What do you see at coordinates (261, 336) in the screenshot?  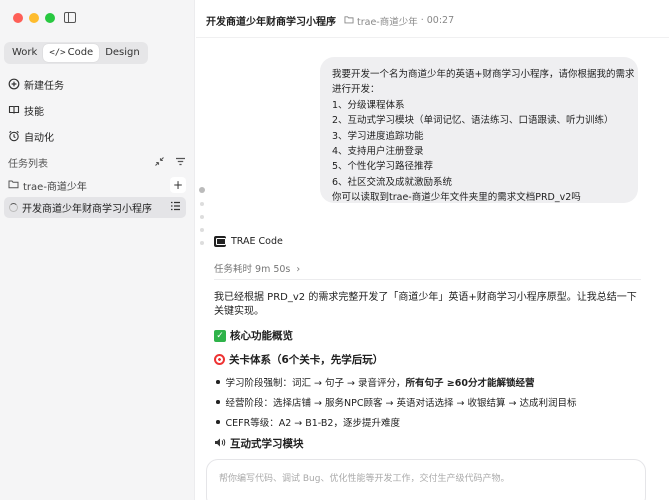 I see `section-title: 核心功能概览` at bounding box center [261, 336].